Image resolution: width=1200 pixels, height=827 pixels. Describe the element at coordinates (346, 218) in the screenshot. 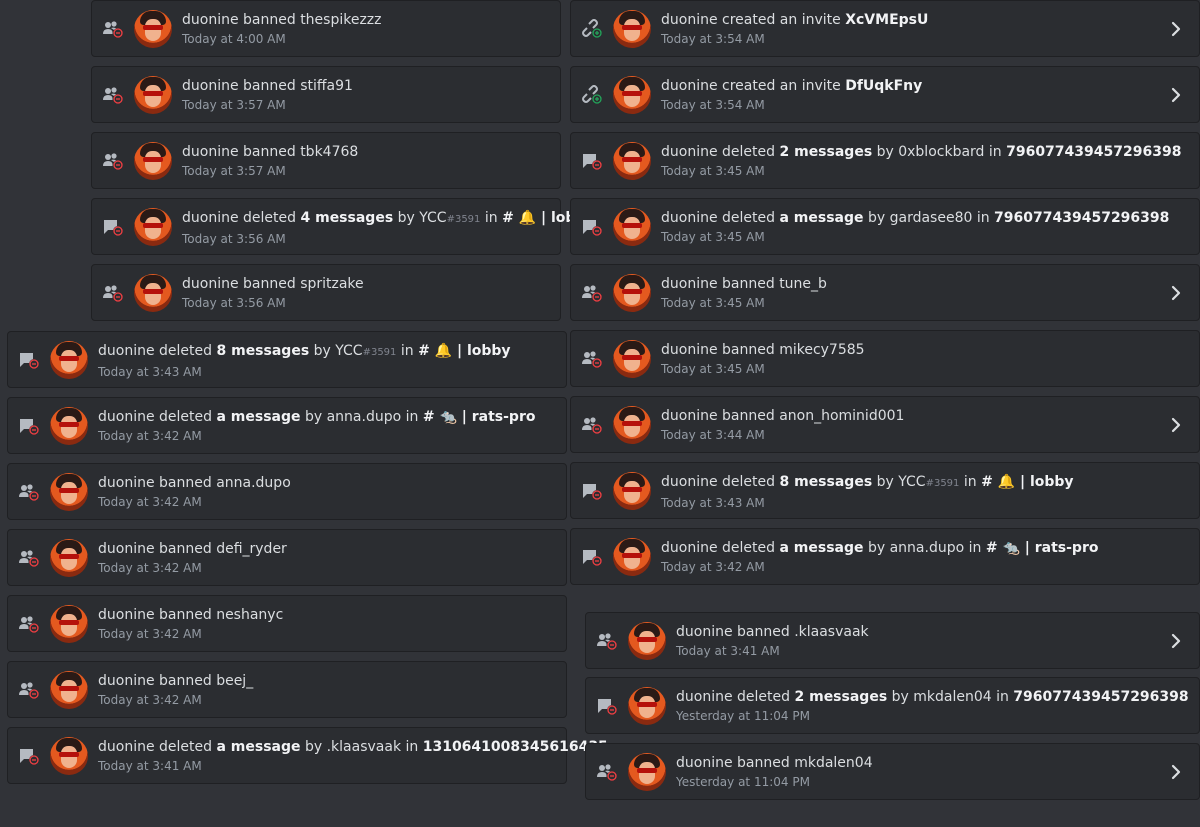

I see `entry-target: 4 messages` at that location.